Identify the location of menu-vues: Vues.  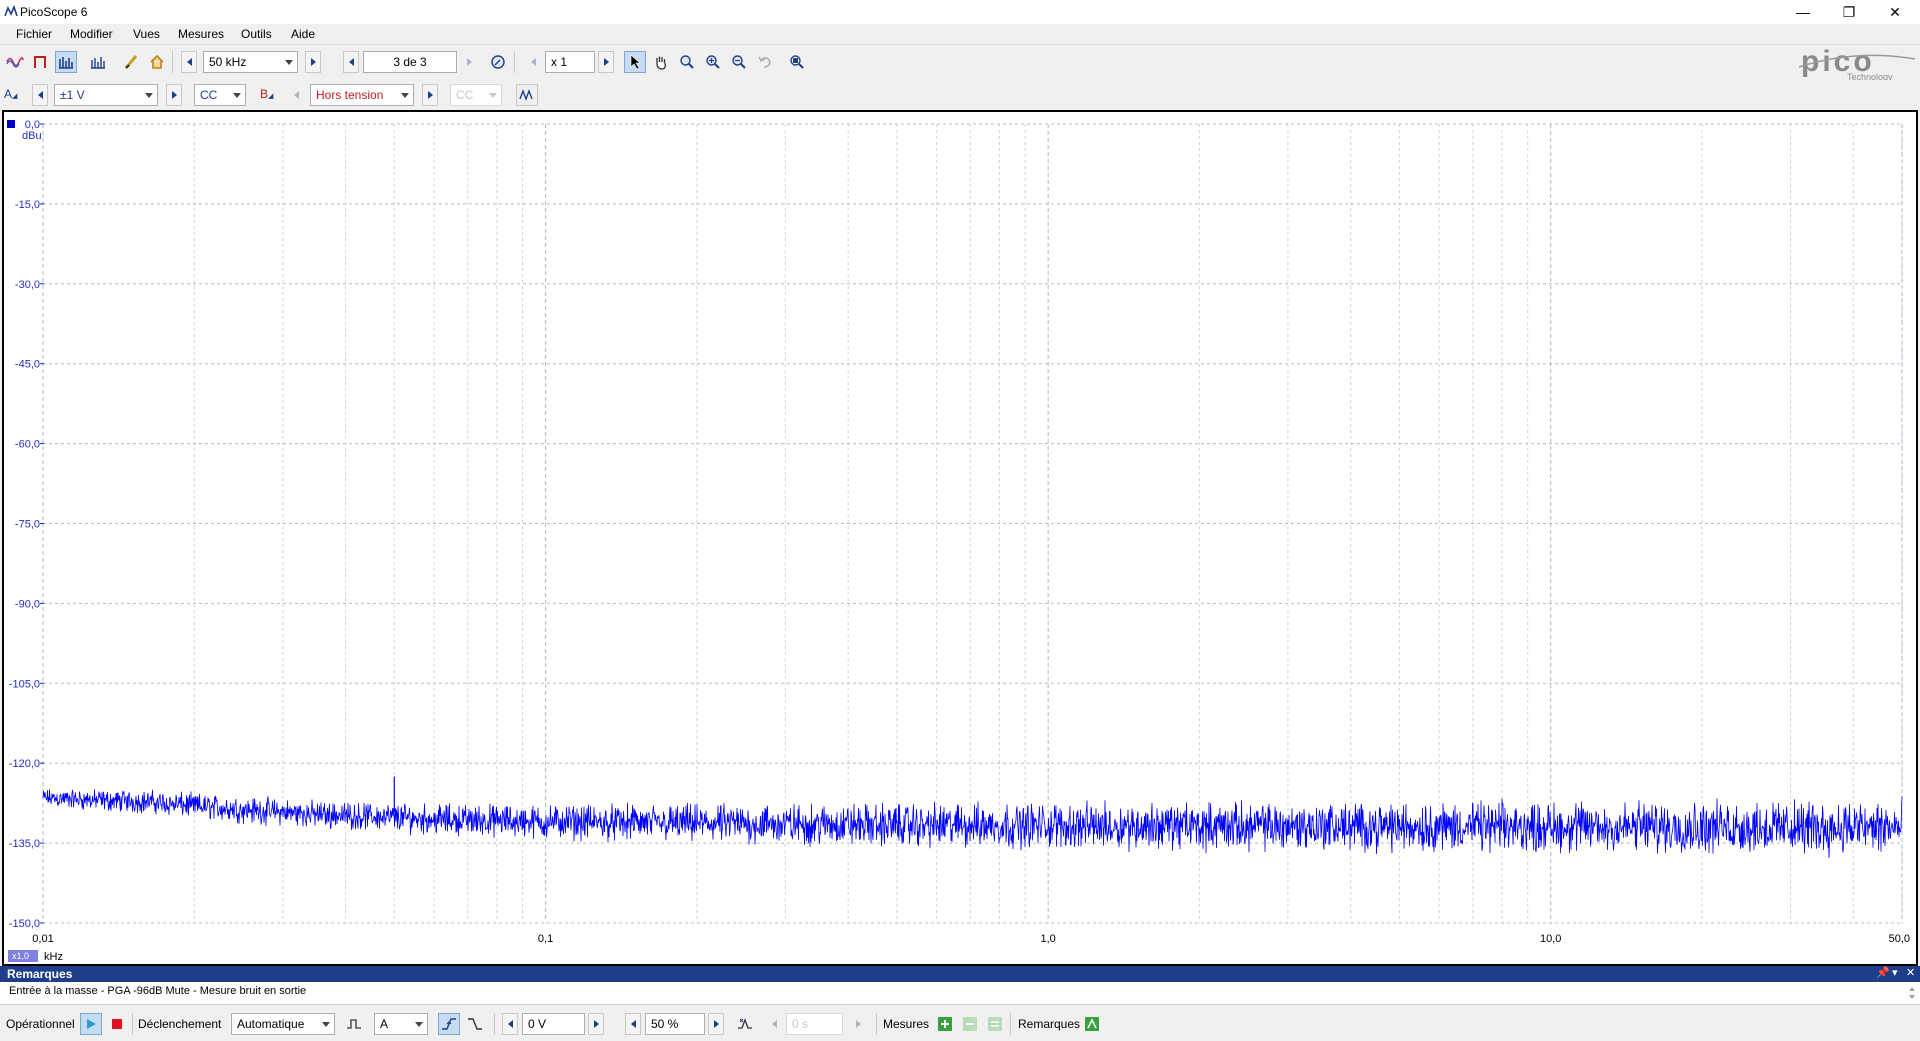
(146, 34).